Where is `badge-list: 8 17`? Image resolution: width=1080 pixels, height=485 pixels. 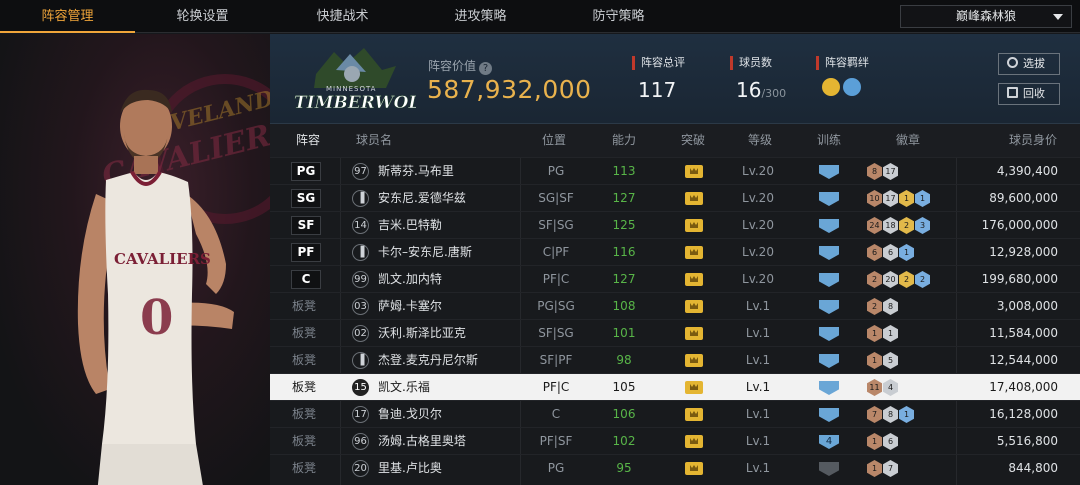 badge-list: 8 17 is located at coordinates (883, 171).